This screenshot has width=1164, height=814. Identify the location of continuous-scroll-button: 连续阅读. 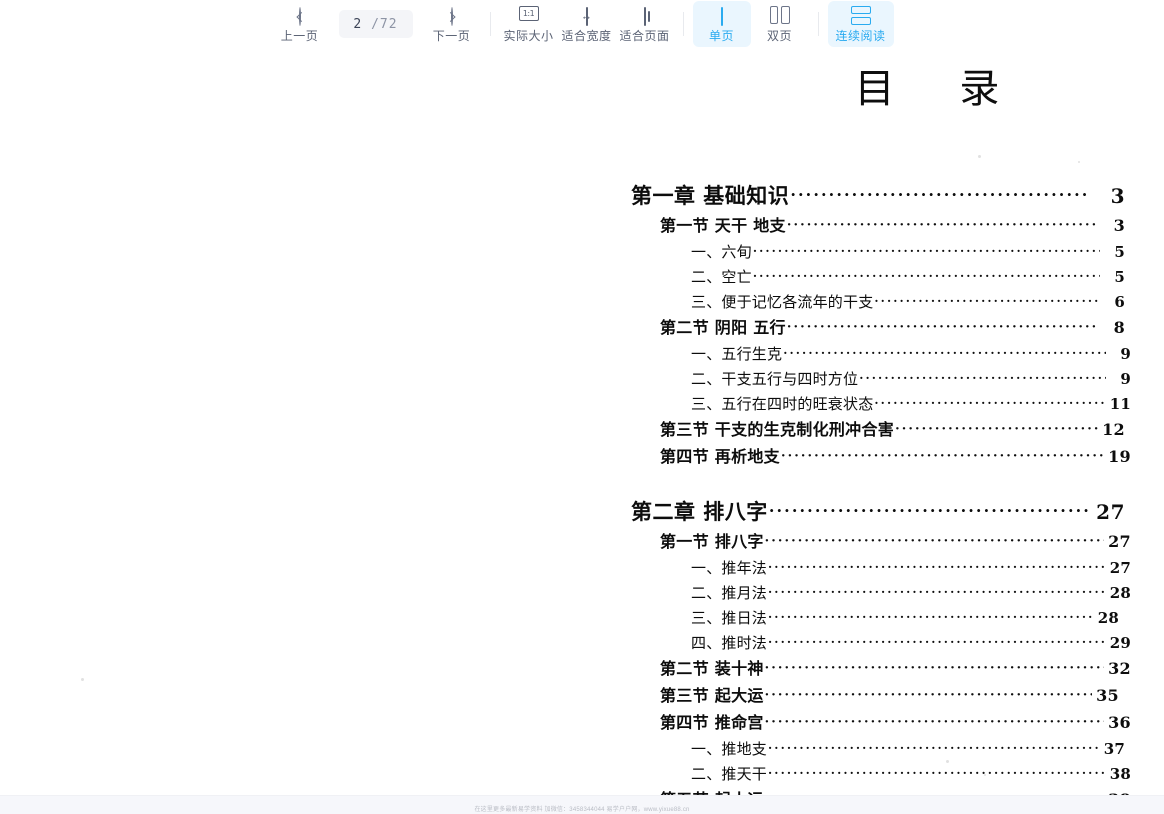
(860, 24).